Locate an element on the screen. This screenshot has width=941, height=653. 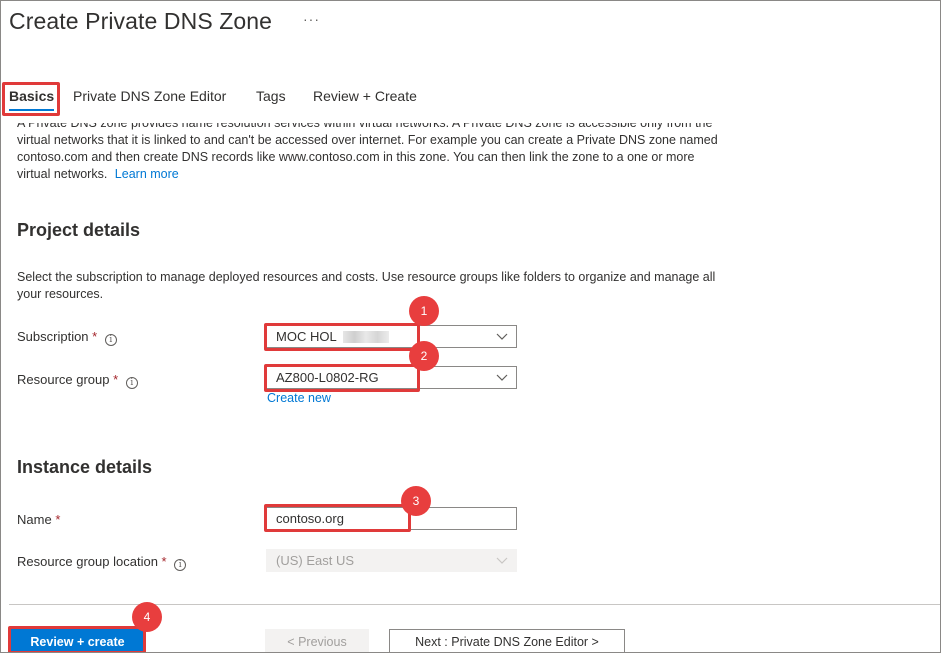
page-title: Create Private DNS Zone is located at coordinates (141, 21).